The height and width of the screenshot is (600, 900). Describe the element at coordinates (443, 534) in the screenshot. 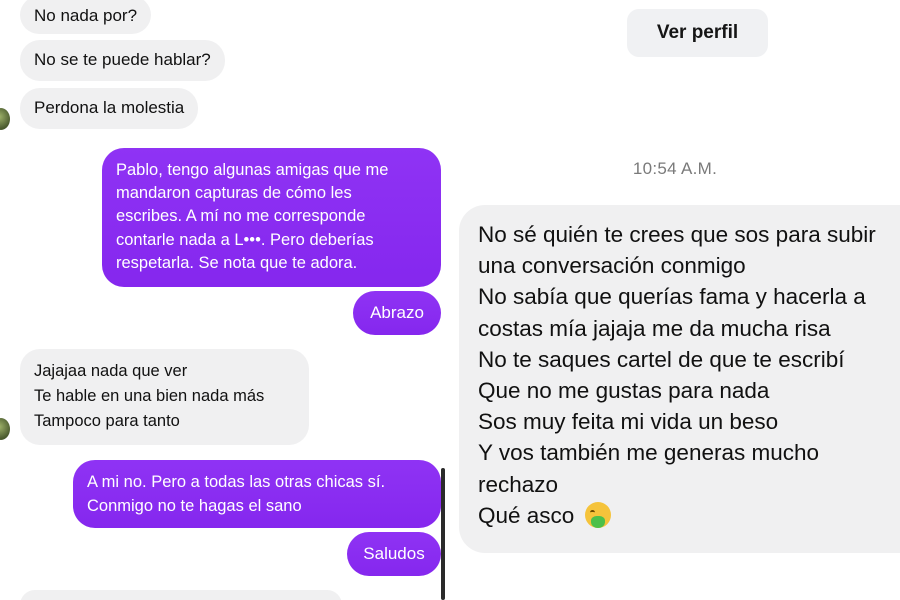

I see `scrollbar` at that location.